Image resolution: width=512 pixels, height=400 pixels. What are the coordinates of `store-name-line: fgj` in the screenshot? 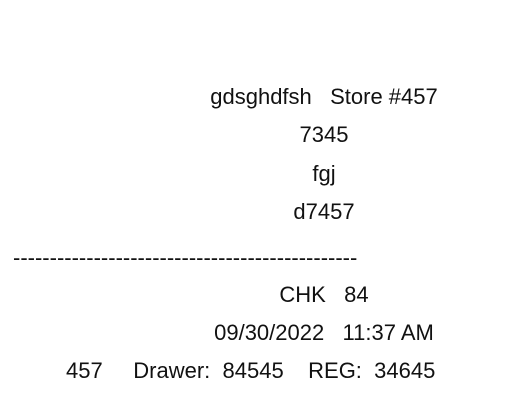 It's located at (324, 173).